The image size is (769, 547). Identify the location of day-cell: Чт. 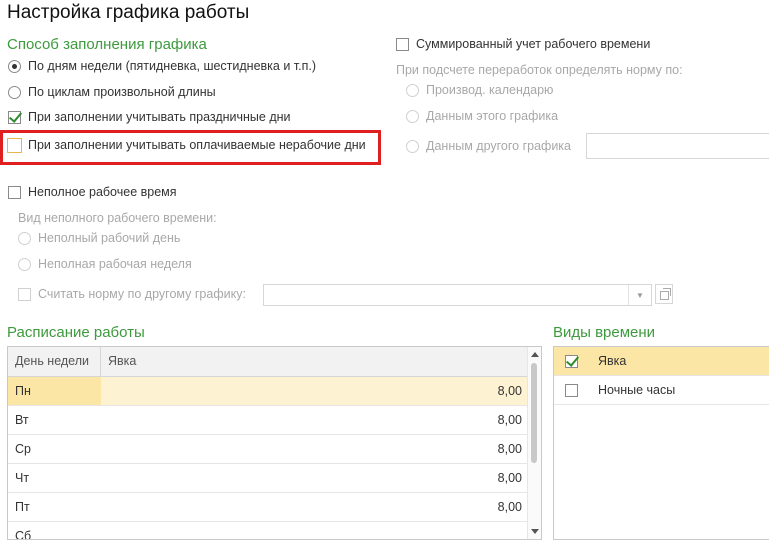
(54, 478).